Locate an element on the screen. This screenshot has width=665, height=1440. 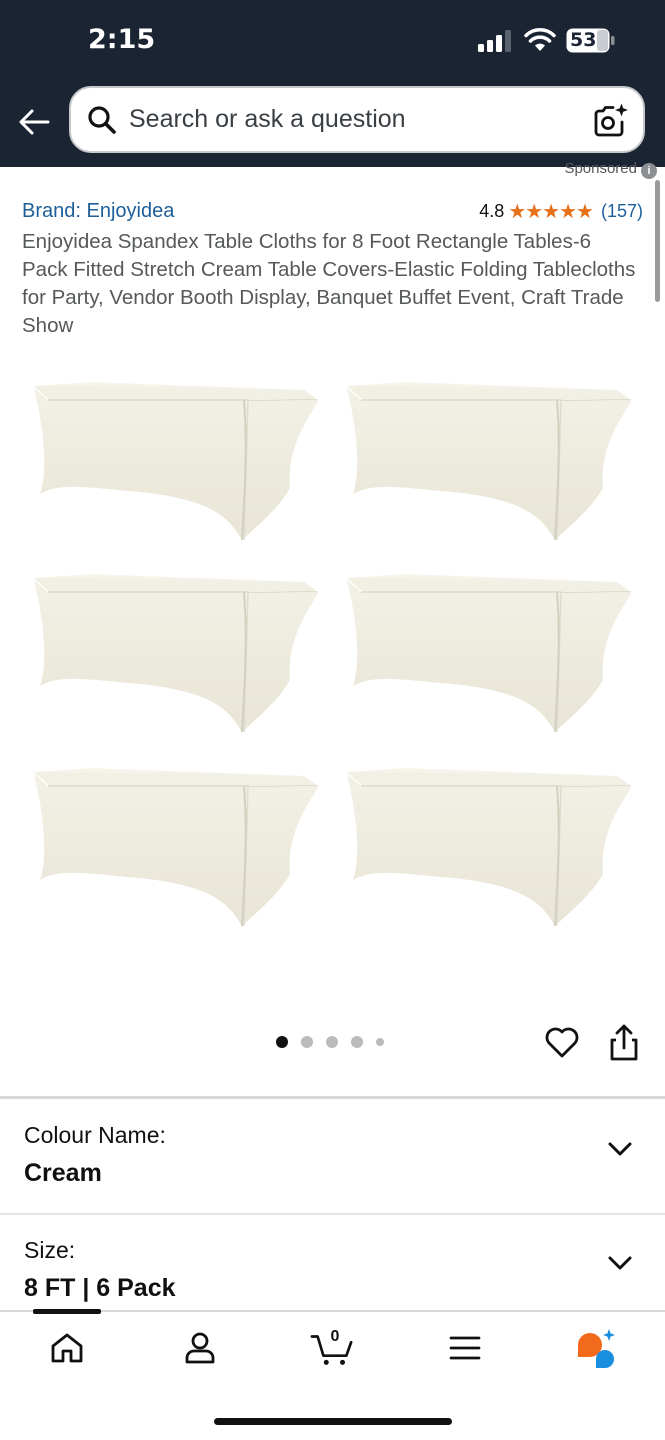
image-carousel-dots is located at coordinates (330, 1042).